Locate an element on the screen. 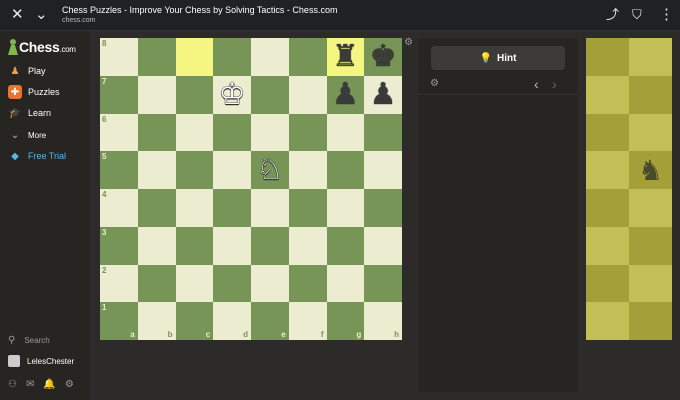 The width and height of the screenshot is (680, 400). square-e8 is located at coordinates (270, 57).